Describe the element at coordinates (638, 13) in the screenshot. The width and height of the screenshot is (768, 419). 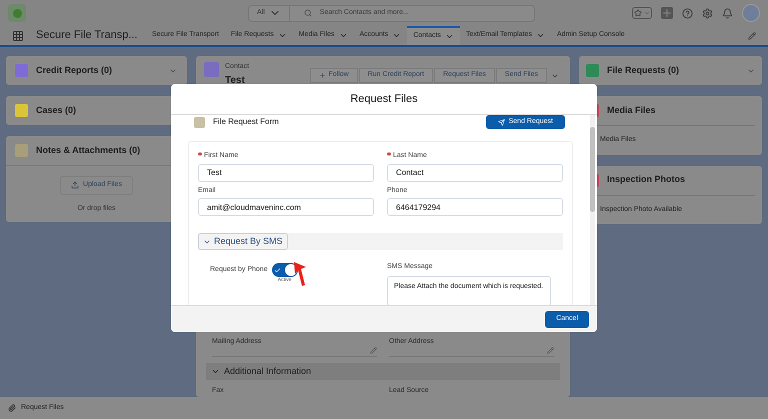
I see `star-icon` at that location.